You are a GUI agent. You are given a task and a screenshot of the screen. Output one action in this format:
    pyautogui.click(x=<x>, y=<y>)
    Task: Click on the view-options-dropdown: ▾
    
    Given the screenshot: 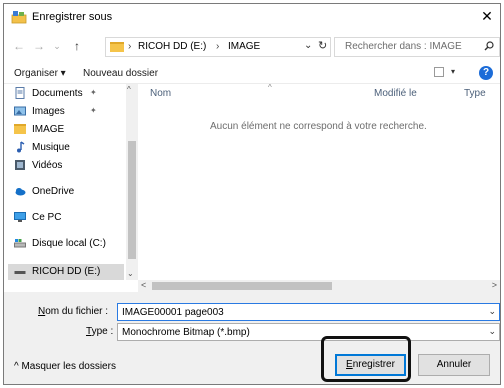 What is the action you would take?
    pyautogui.click(x=453, y=71)
    